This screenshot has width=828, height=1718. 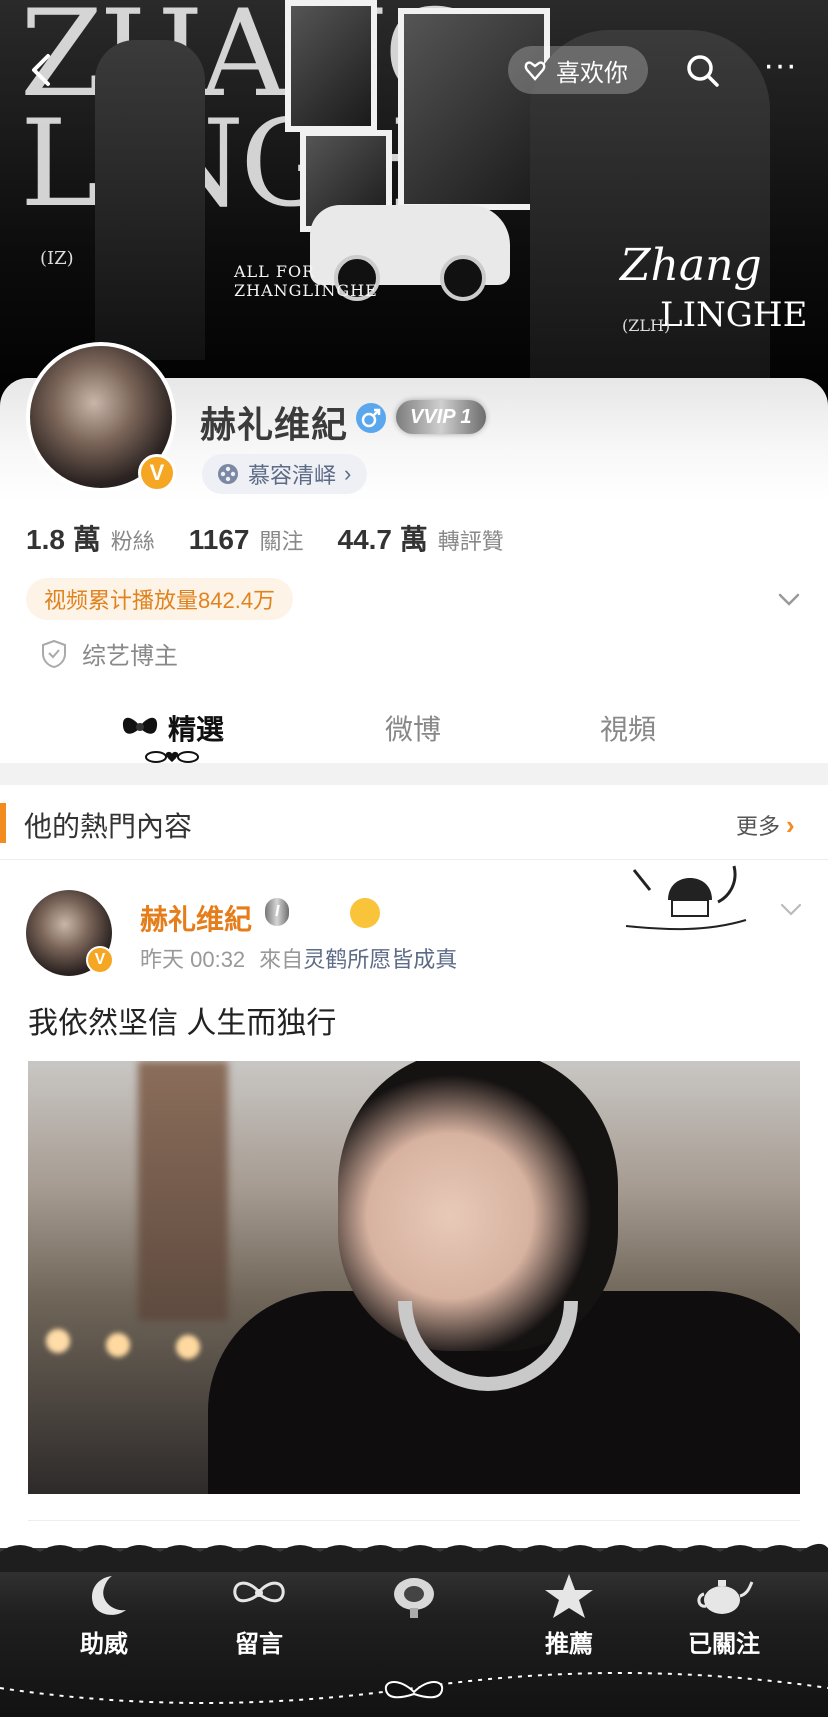 What do you see at coordinates (160, 599) in the screenshot?
I see `video-views-badge: 视频累计播放量842.4万` at bounding box center [160, 599].